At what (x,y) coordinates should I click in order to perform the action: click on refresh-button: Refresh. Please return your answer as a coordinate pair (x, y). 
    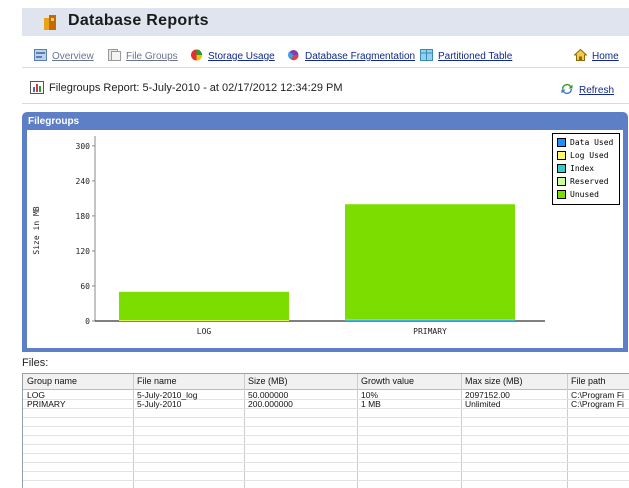
    Looking at the image, I should click on (587, 89).